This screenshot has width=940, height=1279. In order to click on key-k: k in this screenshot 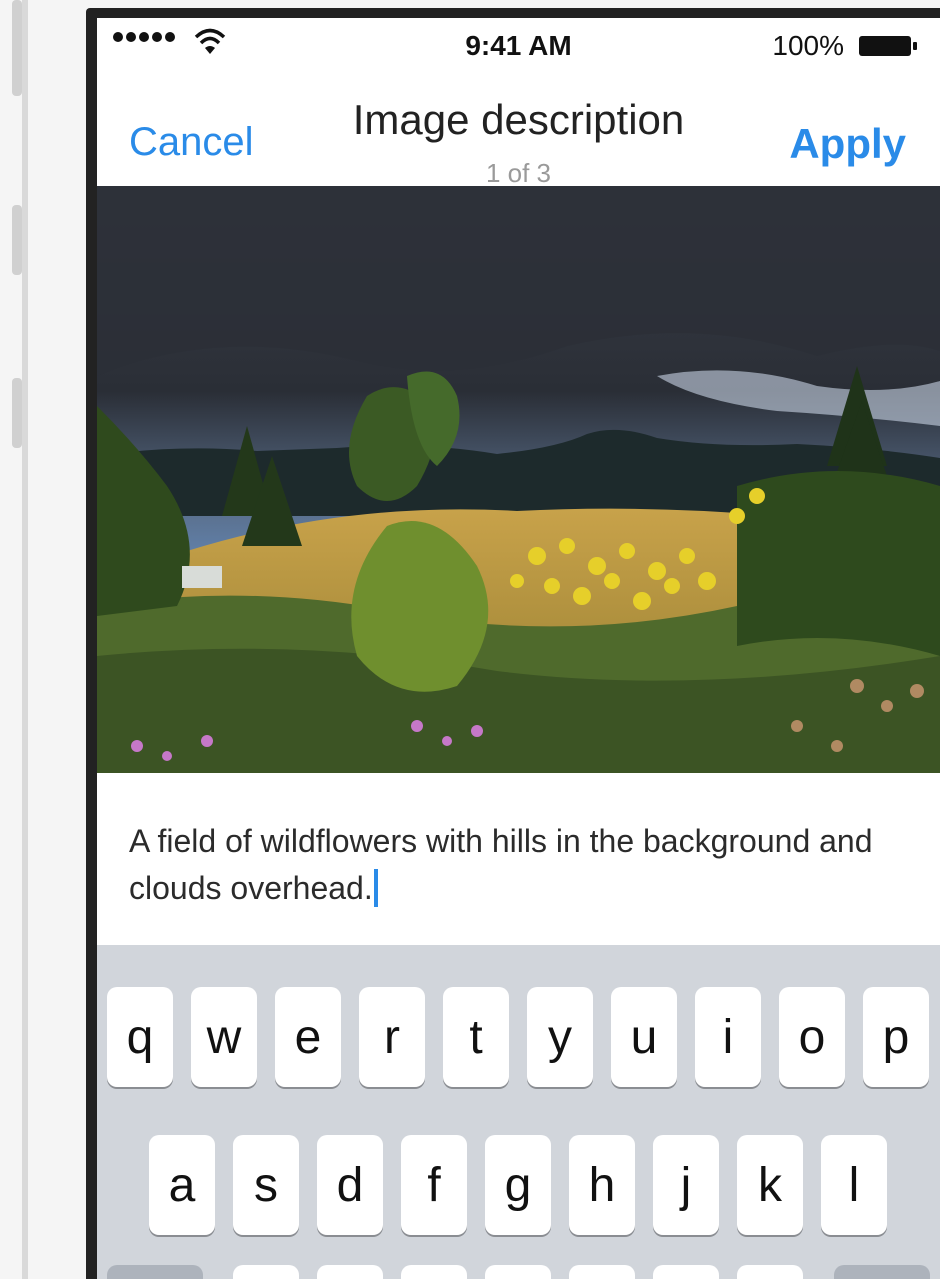, I will do `click(770, 1185)`.